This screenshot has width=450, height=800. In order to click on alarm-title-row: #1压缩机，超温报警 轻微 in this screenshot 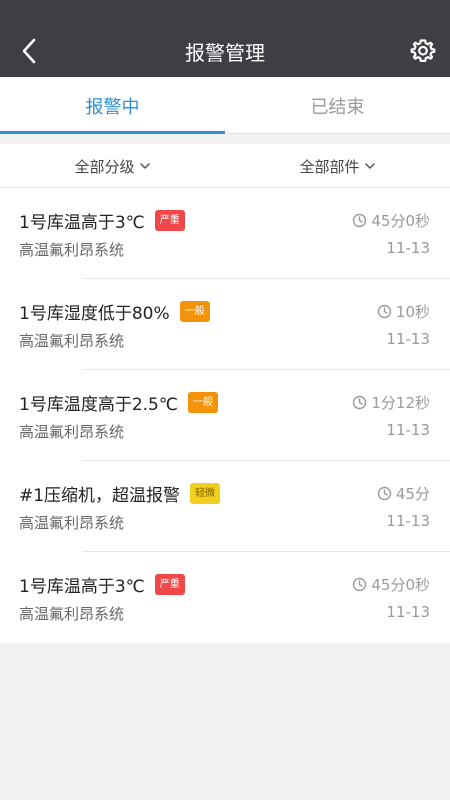, I will do `click(120, 493)`.